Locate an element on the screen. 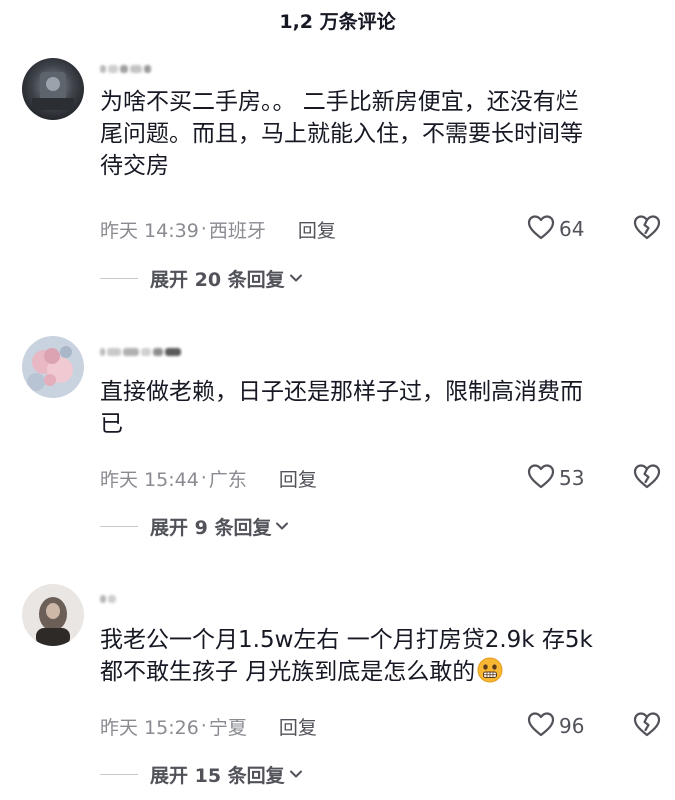 Image resolution: width=675 pixels, height=800 pixels. like-button: 96 is located at coordinates (555, 726).